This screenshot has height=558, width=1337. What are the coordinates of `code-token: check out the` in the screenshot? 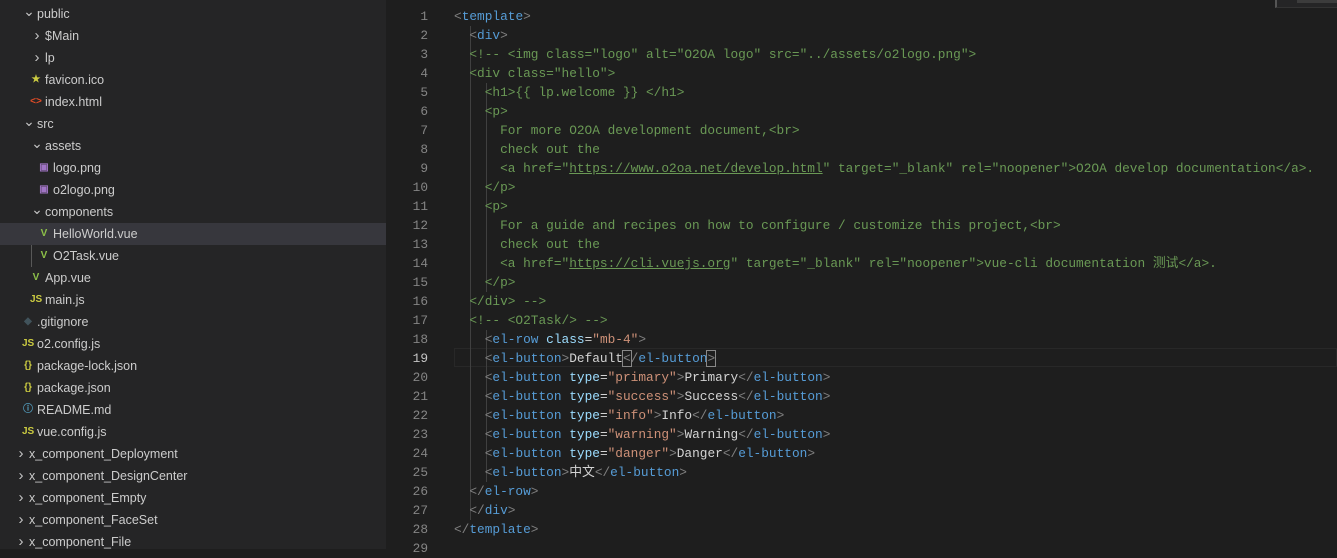 It's located at (527, 244).